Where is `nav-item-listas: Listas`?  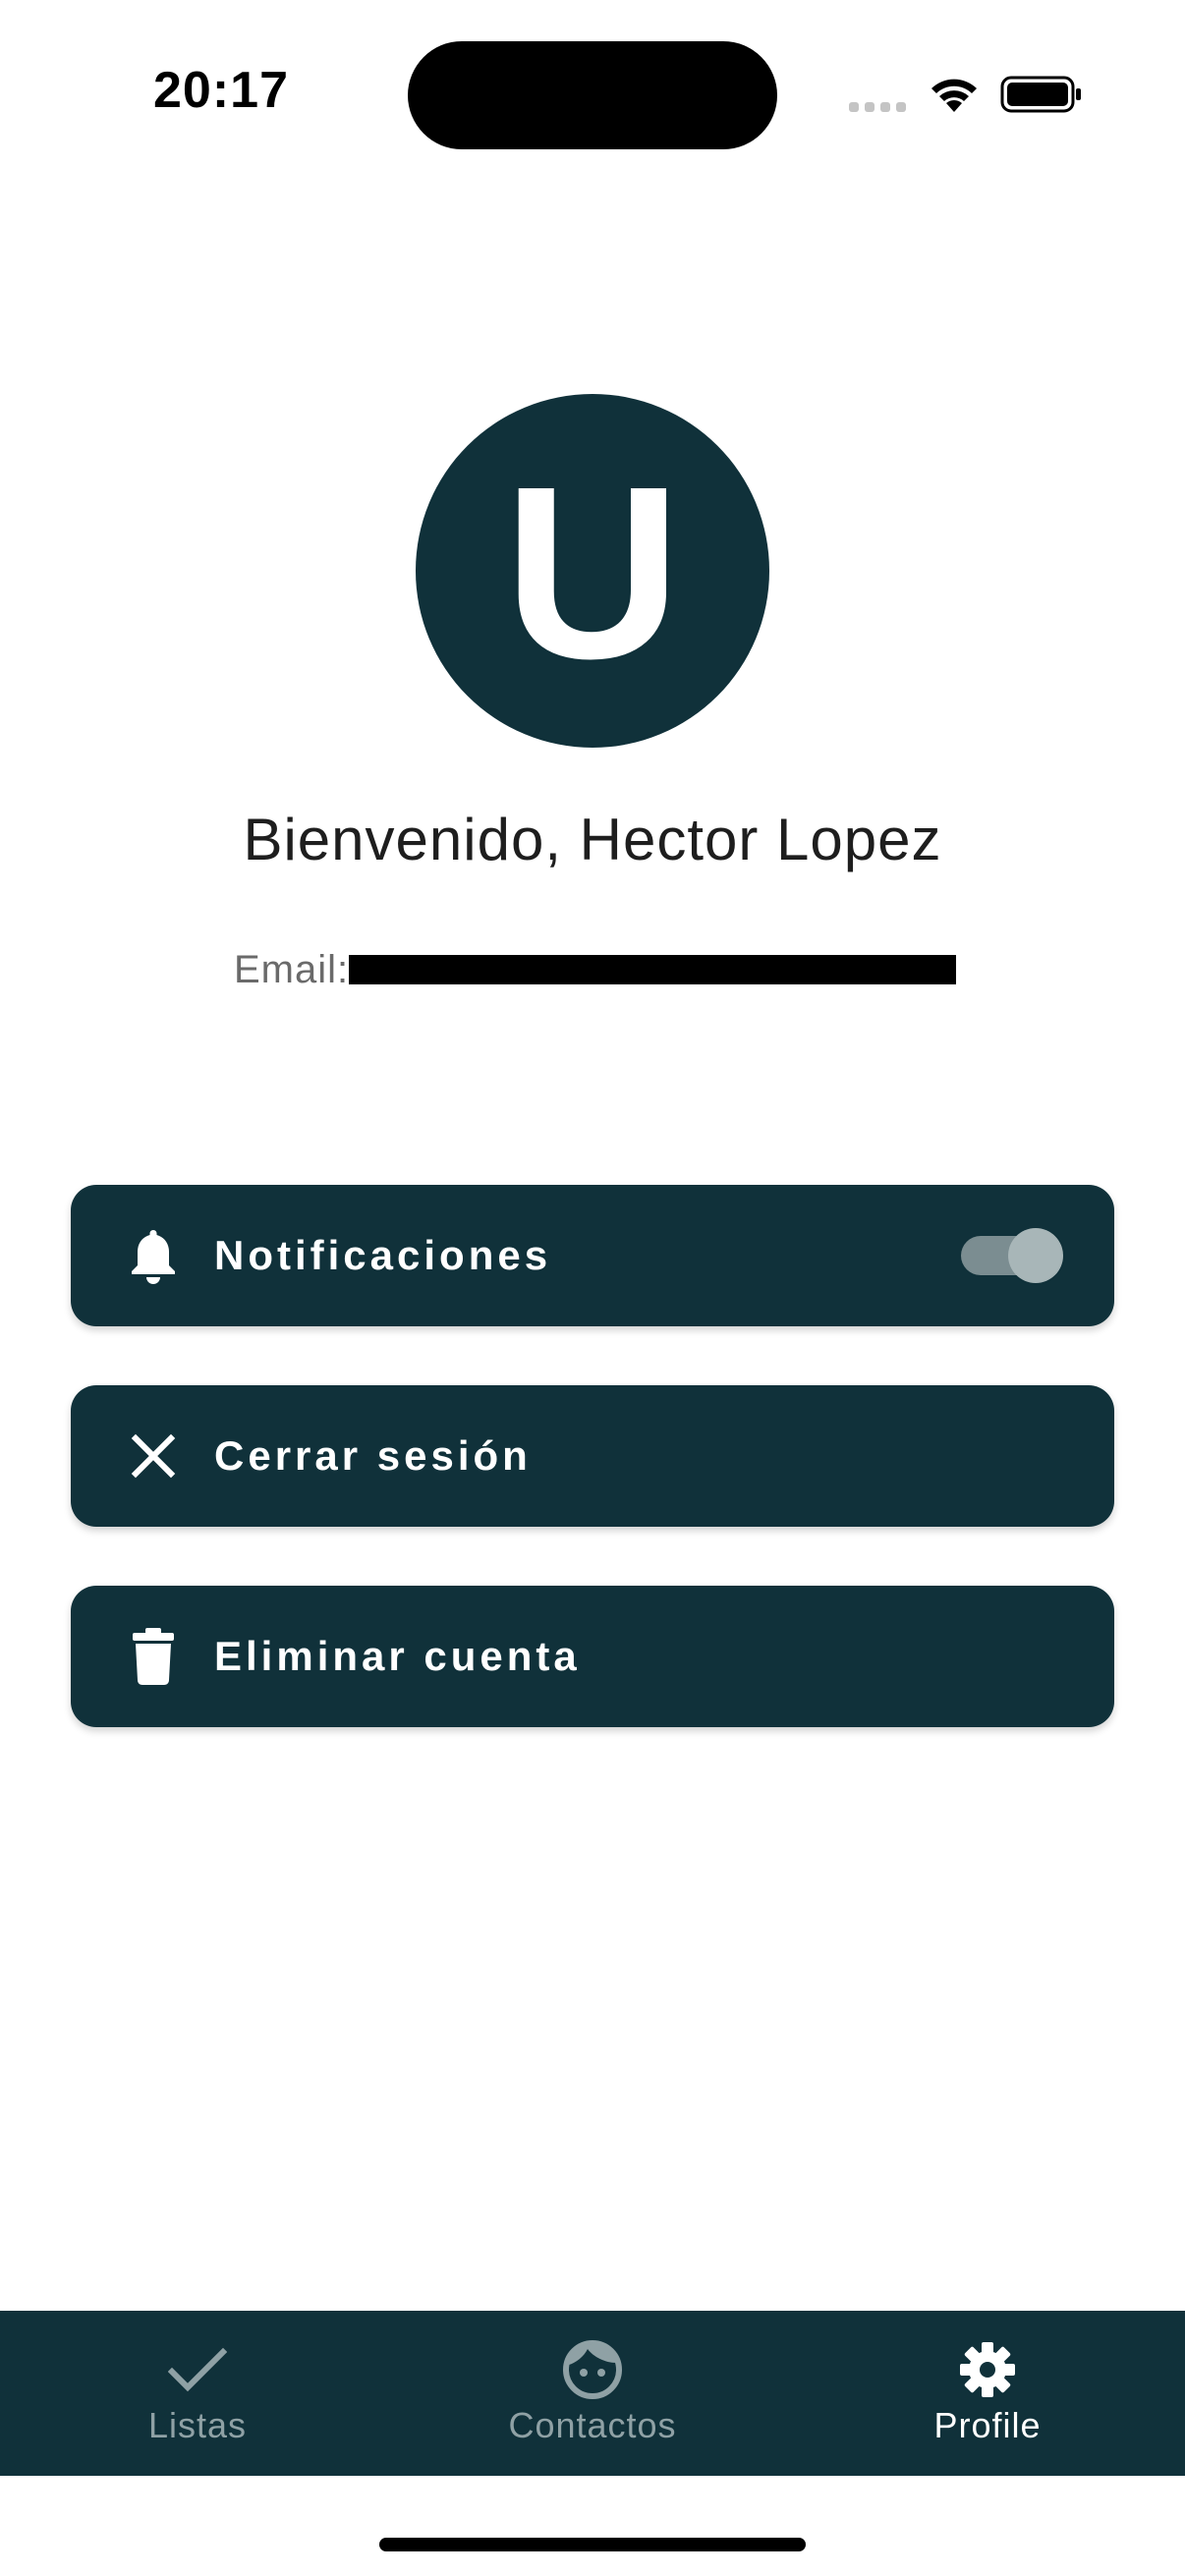
nav-item-listas: Listas is located at coordinates (198, 2393).